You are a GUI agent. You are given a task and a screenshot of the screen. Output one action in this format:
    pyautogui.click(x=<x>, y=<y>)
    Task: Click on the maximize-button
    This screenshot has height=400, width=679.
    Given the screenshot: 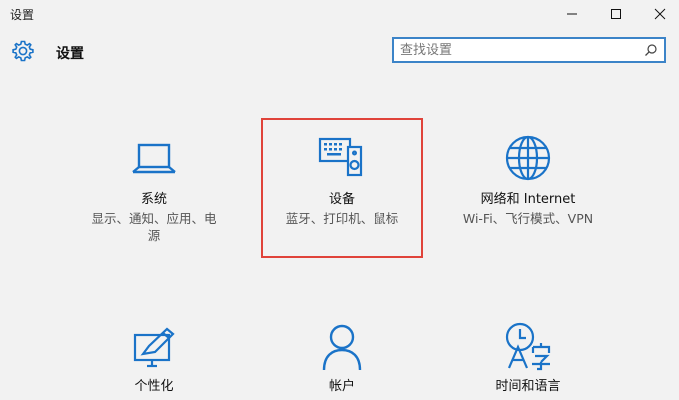 What is the action you would take?
    pyautogui.click(x=616, y=14)
    